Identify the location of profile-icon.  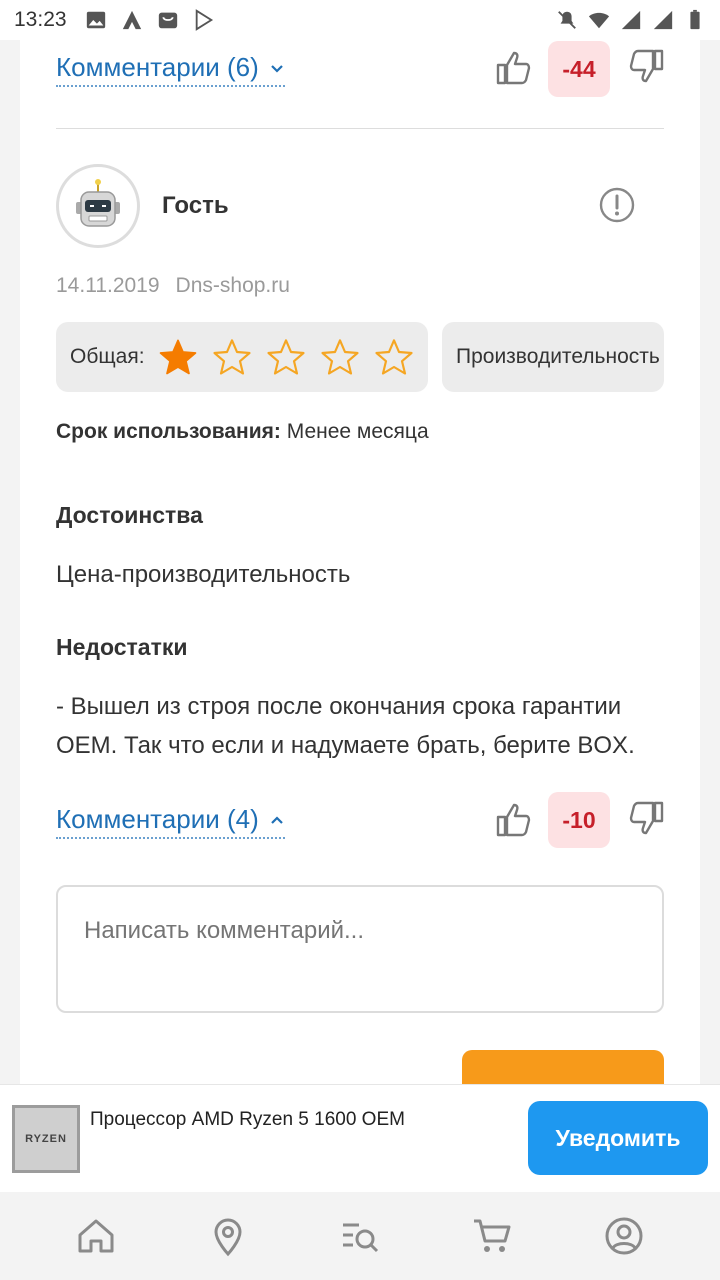
(624, 1236).